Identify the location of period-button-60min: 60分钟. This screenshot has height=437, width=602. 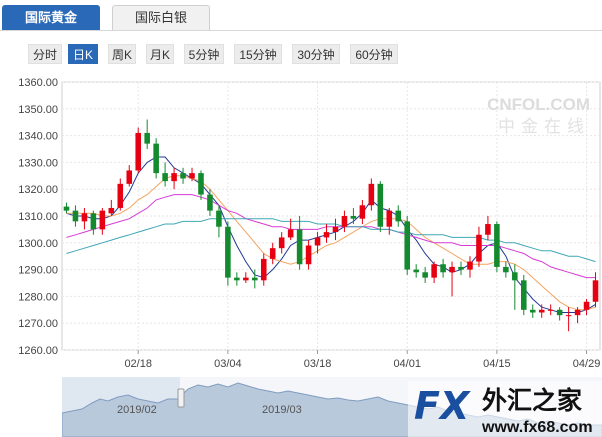
(374, 54).